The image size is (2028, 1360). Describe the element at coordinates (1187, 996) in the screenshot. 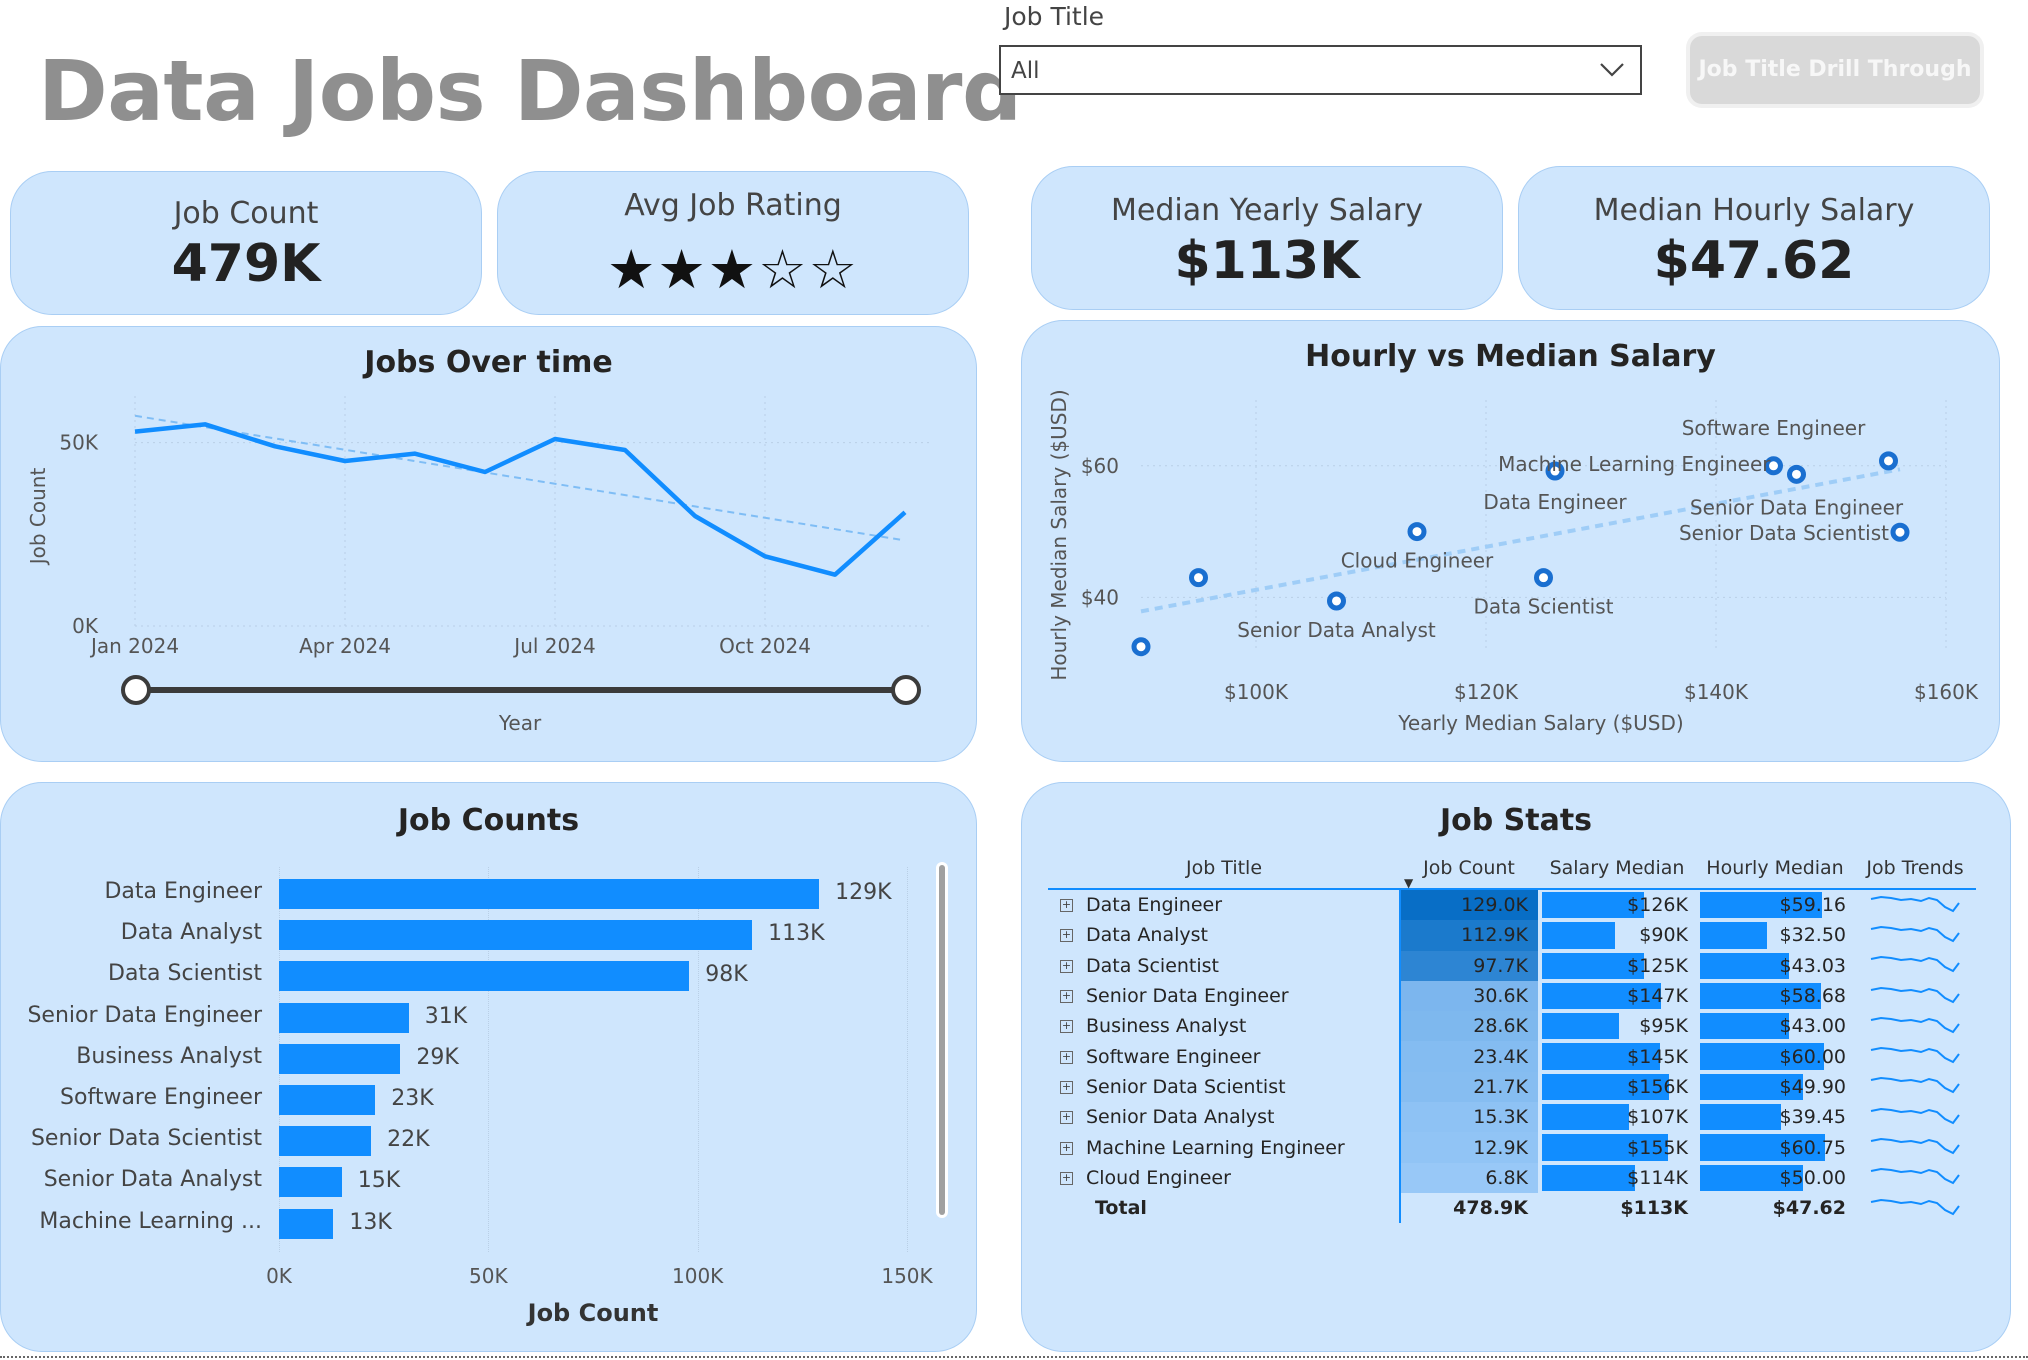

I see `job-title-text: Senior Data Engineer` at that location.